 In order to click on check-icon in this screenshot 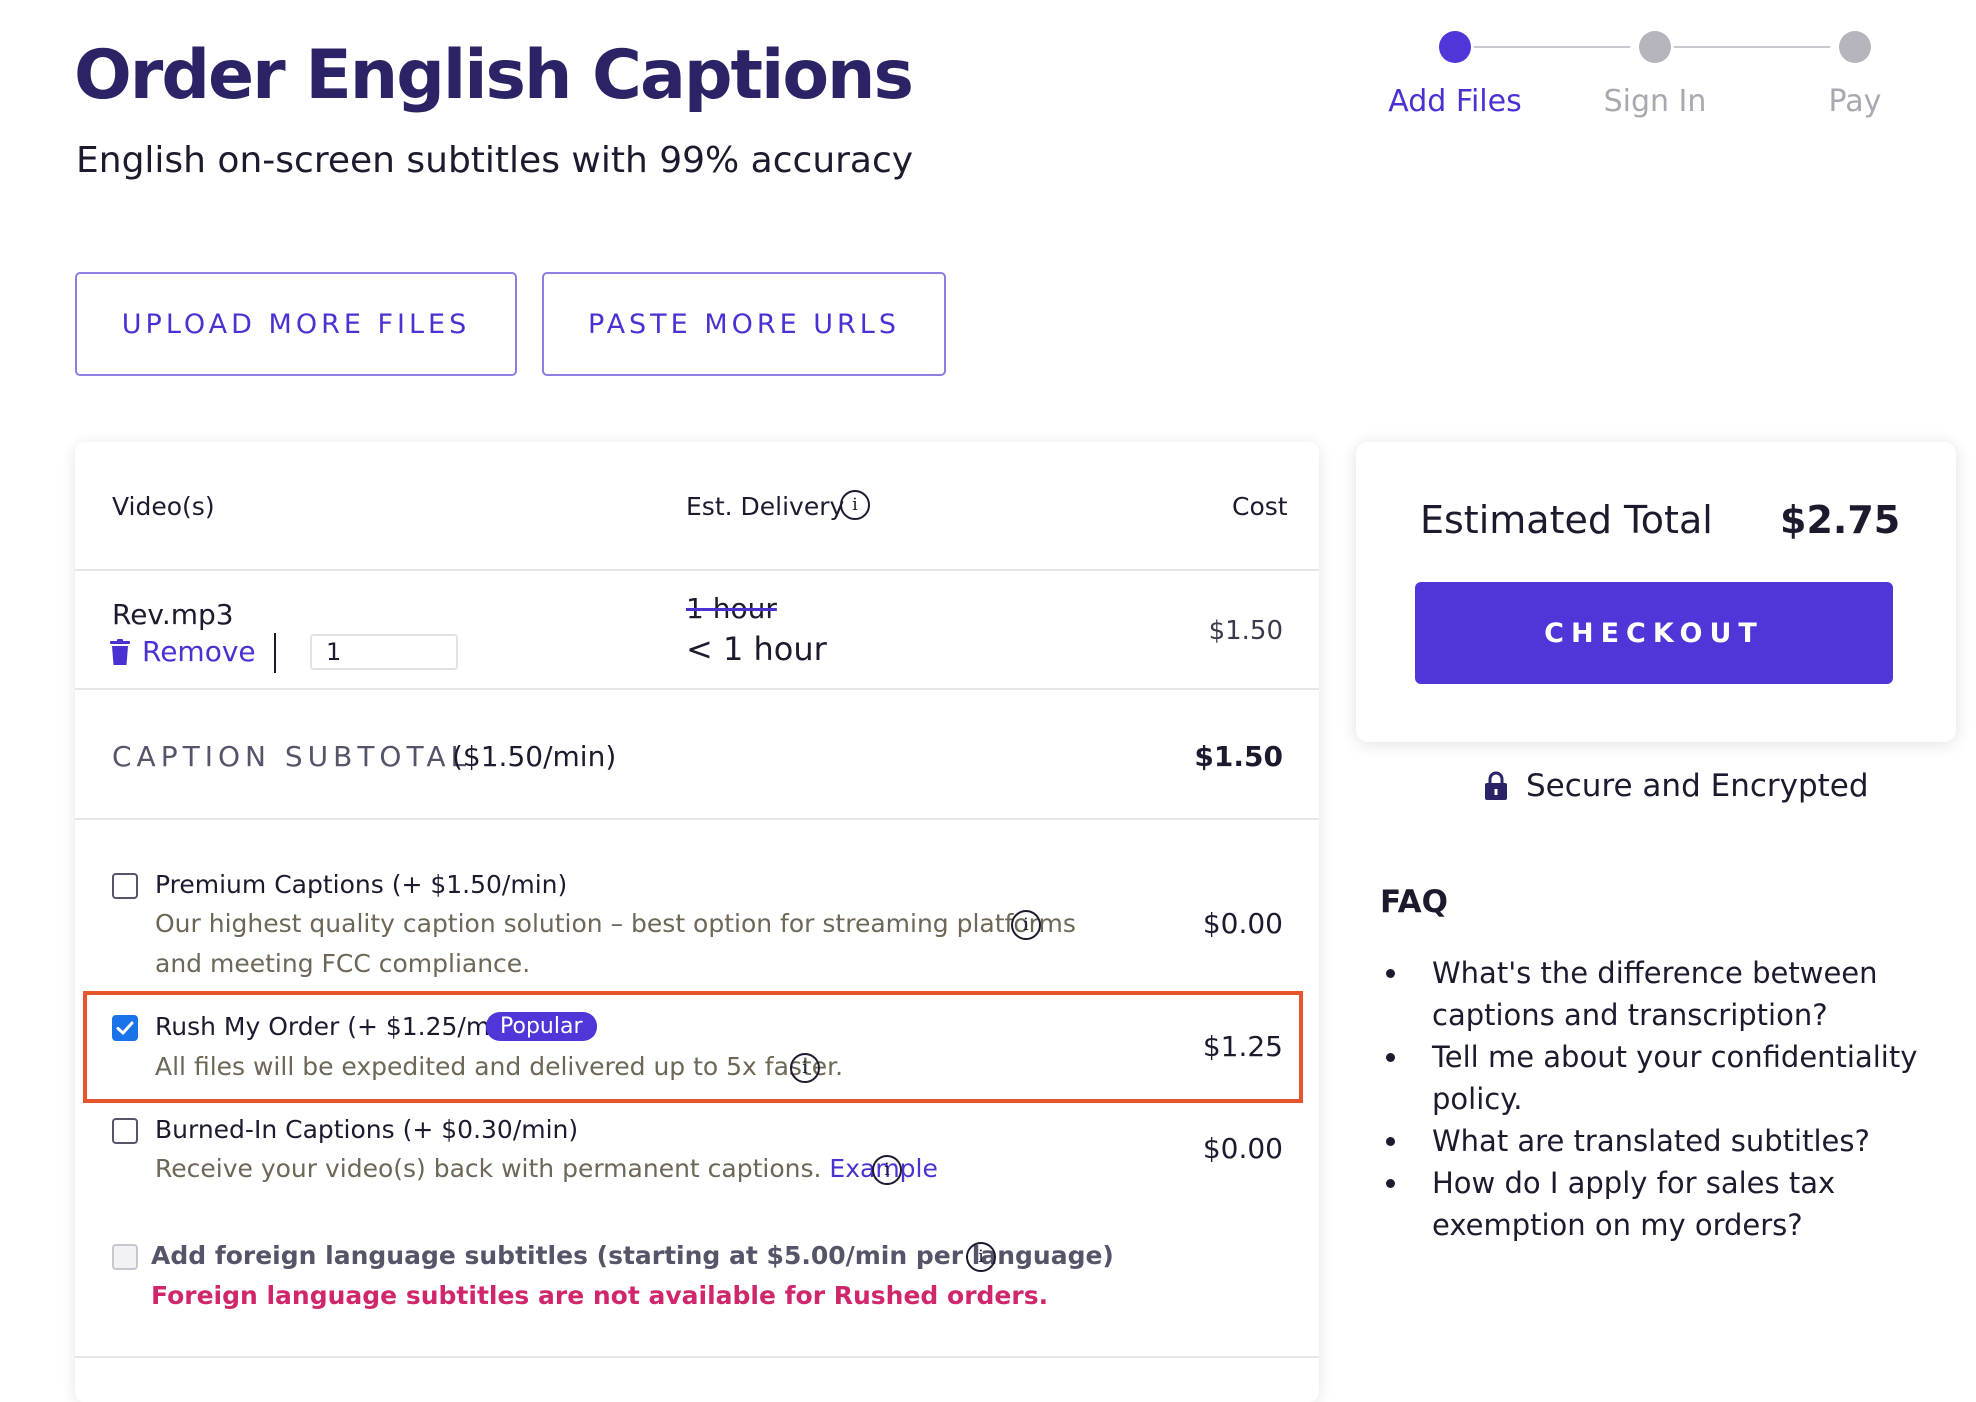, I will do `click(125, 1028)`.